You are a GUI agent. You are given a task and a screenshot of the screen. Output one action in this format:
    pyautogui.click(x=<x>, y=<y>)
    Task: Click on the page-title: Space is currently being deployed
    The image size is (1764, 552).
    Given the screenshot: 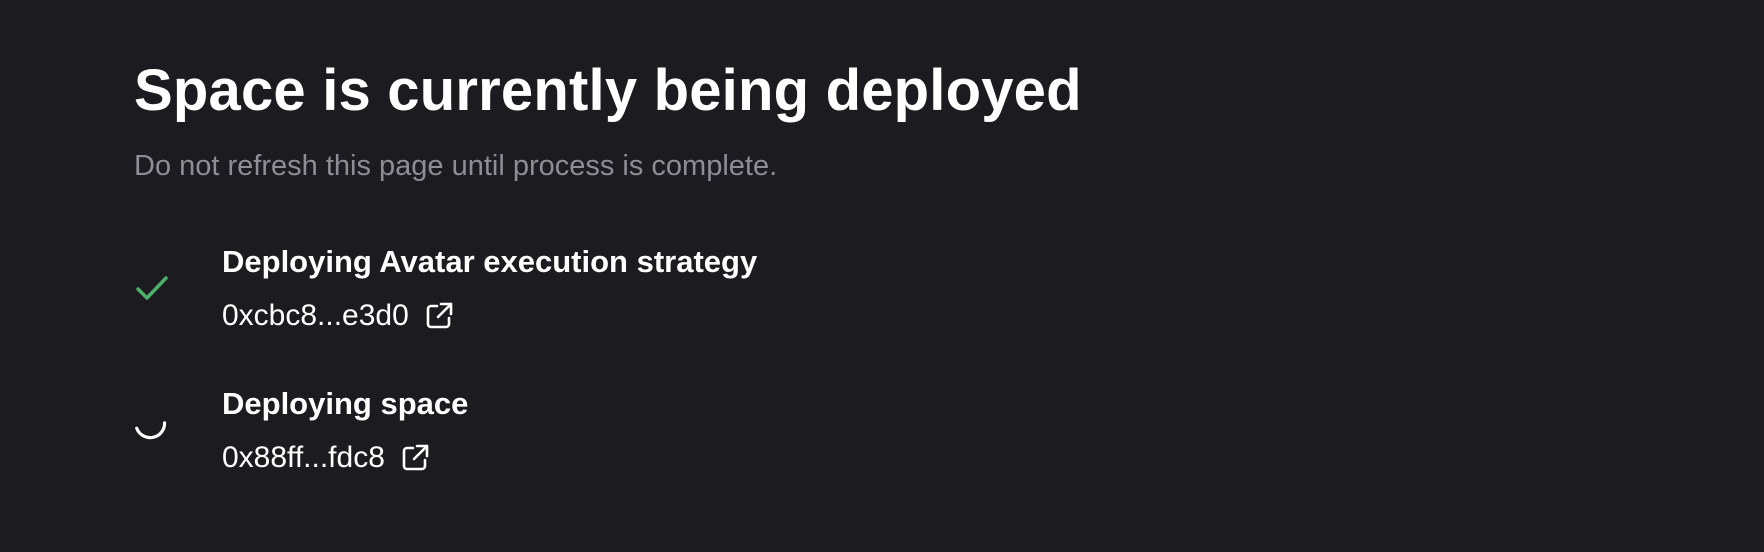 What is the action you would take?
    pyautogui.click(x=608, y=90)
    